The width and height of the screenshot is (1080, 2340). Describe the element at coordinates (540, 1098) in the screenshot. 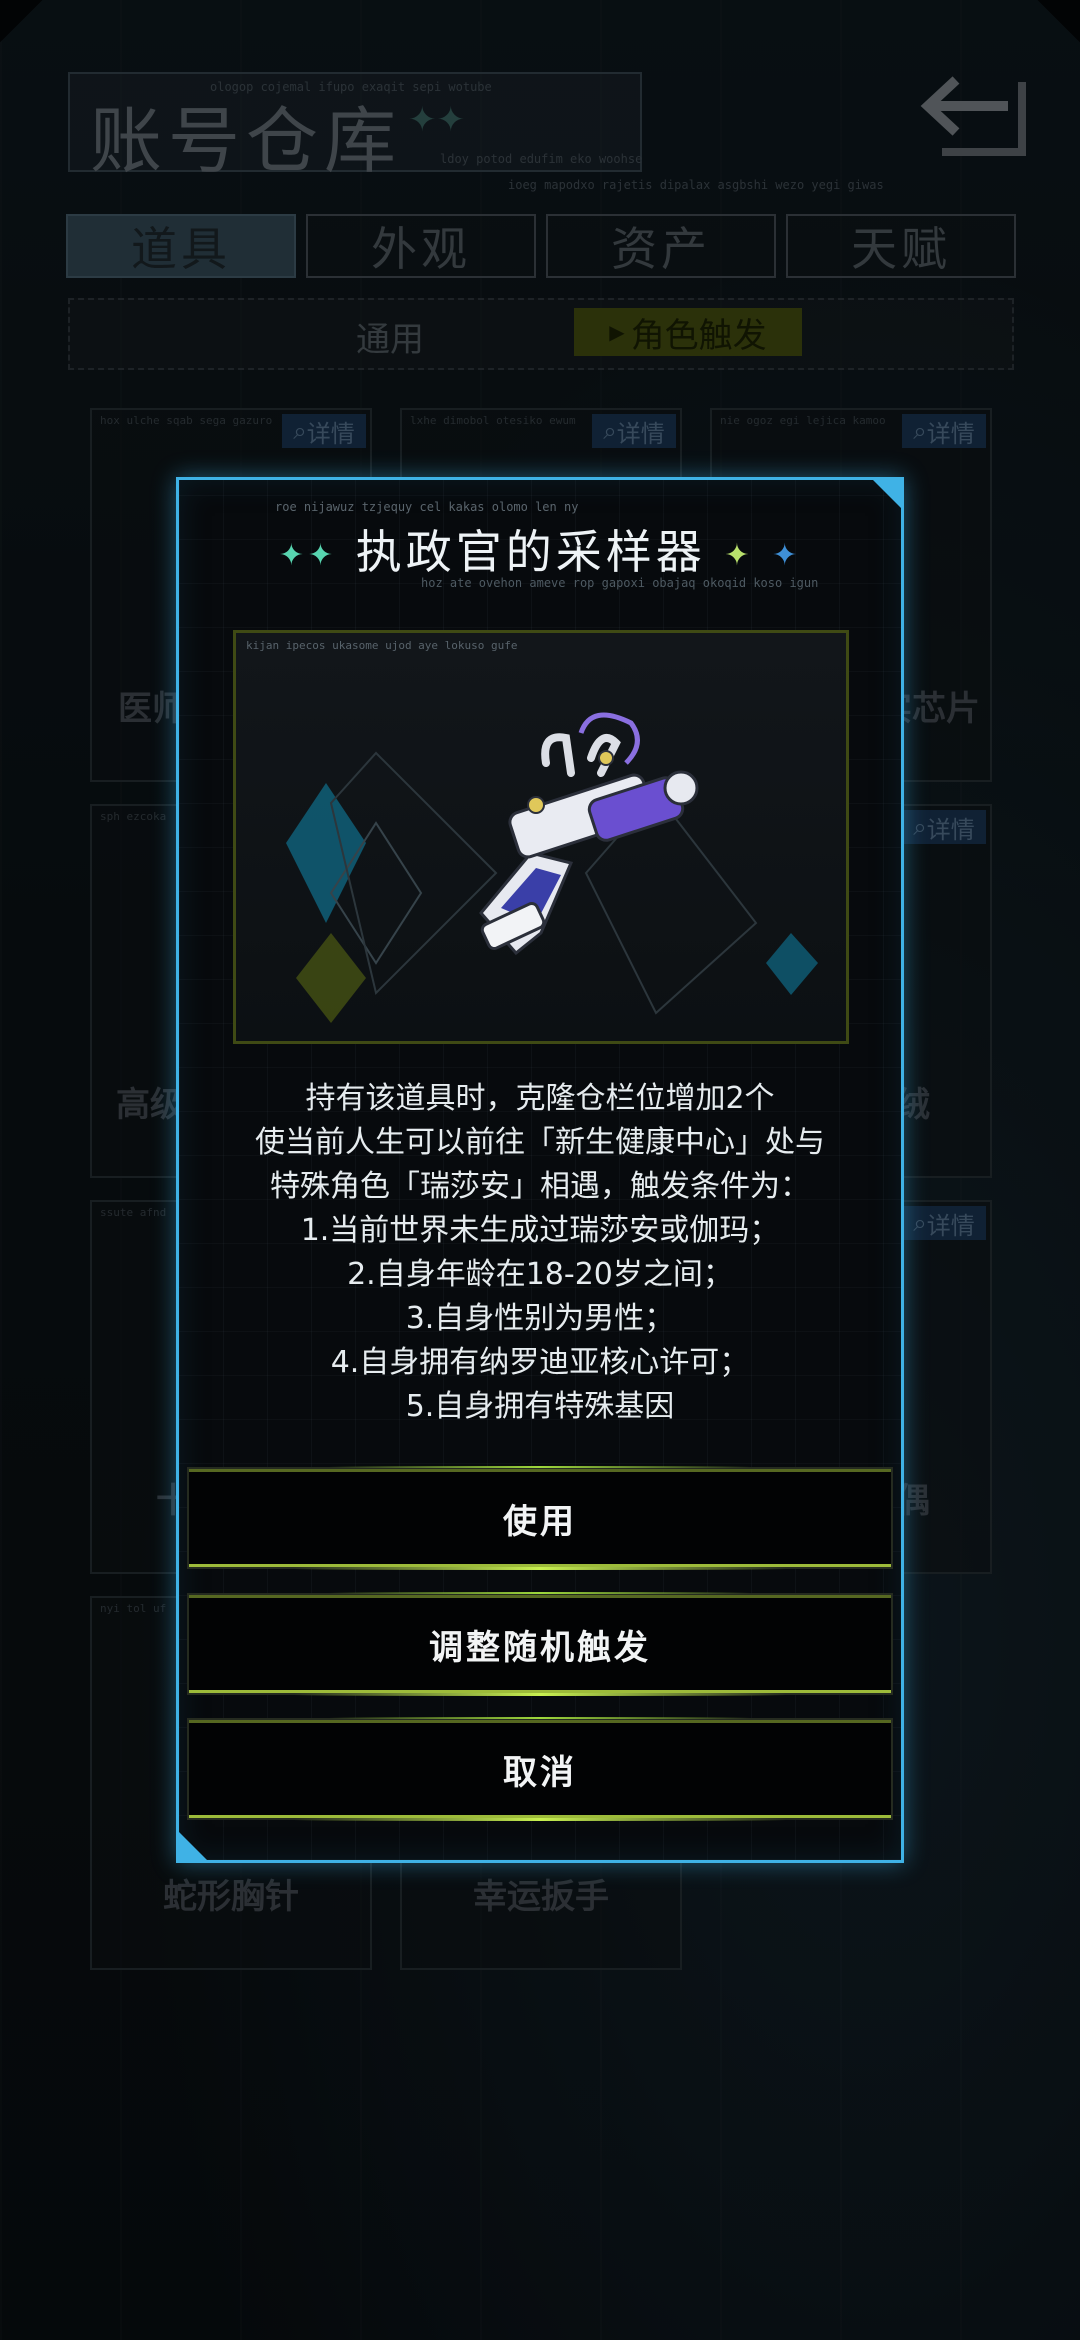

I see `description-line: 持有该道具时，克隆仓栏位增加2个` at that location.